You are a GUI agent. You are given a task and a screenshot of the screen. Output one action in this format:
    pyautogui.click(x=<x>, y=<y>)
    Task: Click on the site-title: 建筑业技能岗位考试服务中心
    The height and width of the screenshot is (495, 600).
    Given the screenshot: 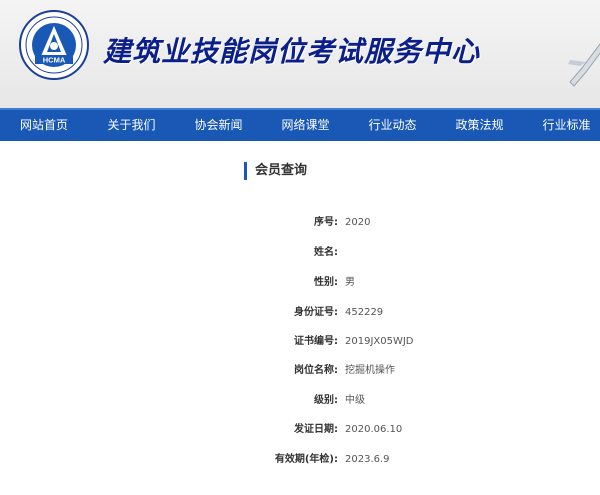 What is the action you would take?
    pyautogui.click(x=292, y=51)
    